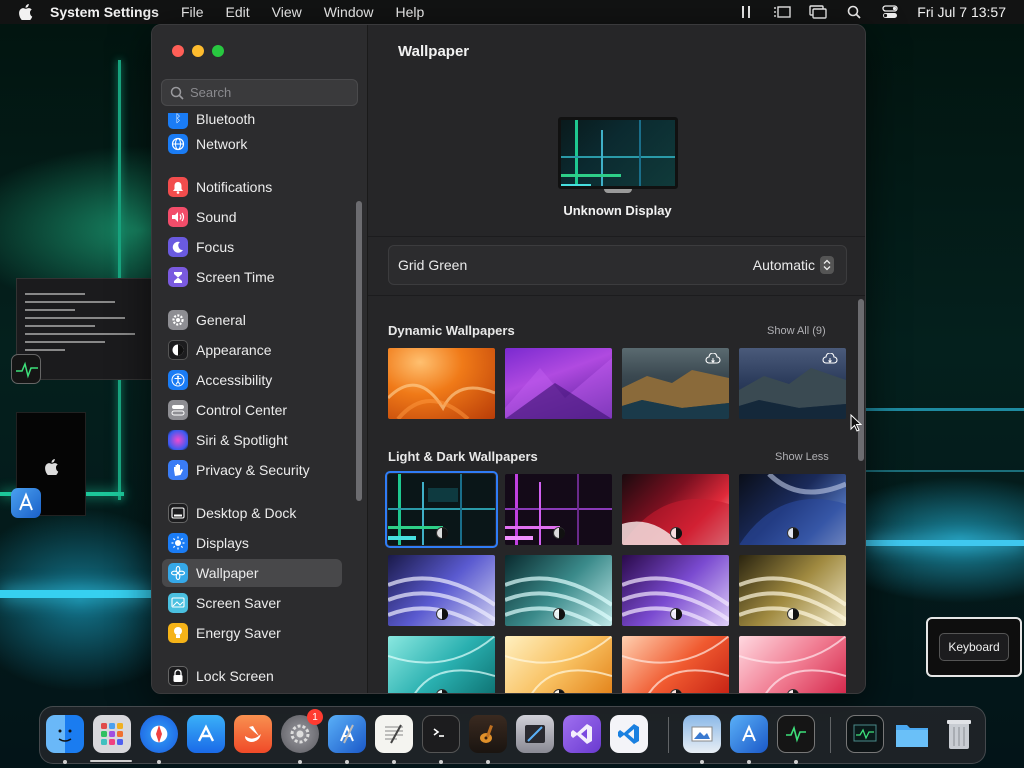 The width and height of the screenshot is (1024, 768). What do you see at coordinates (441, 509) in the screenshot?
I see `wallpaper-thumb-grid-green` at bounding box center [441, 509].